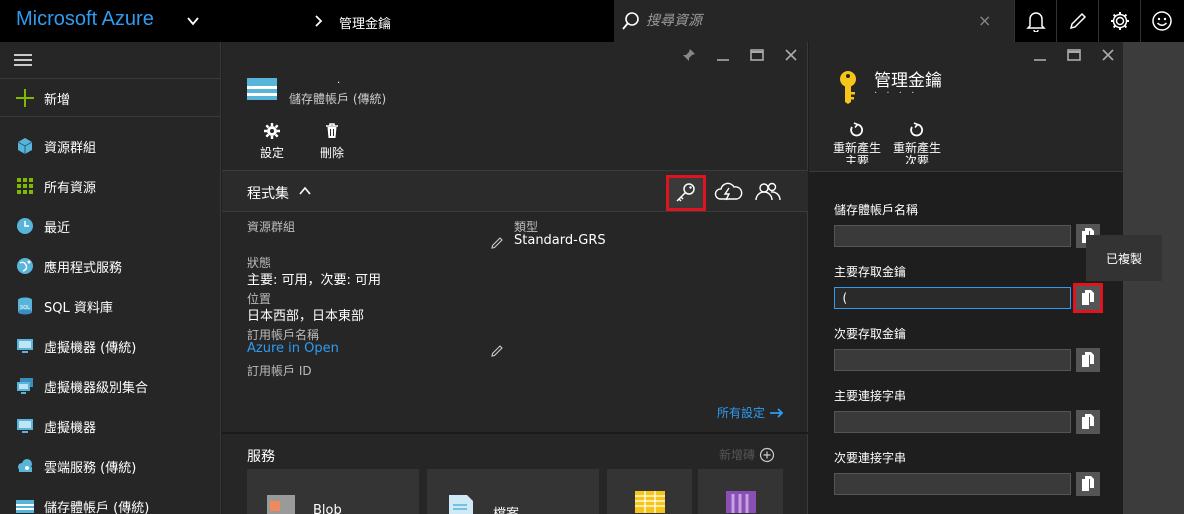  I want to click on copy-primary-connection-button, so click(1088, 422).